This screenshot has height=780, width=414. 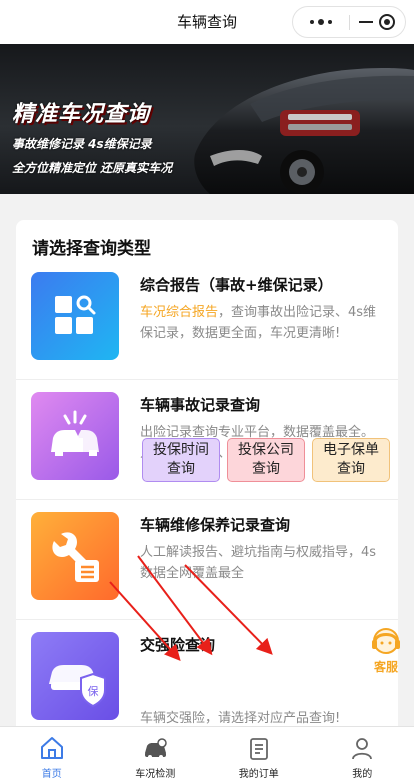 I want to click on tab-car-check: 车况检测, so click(x=156, y=753).